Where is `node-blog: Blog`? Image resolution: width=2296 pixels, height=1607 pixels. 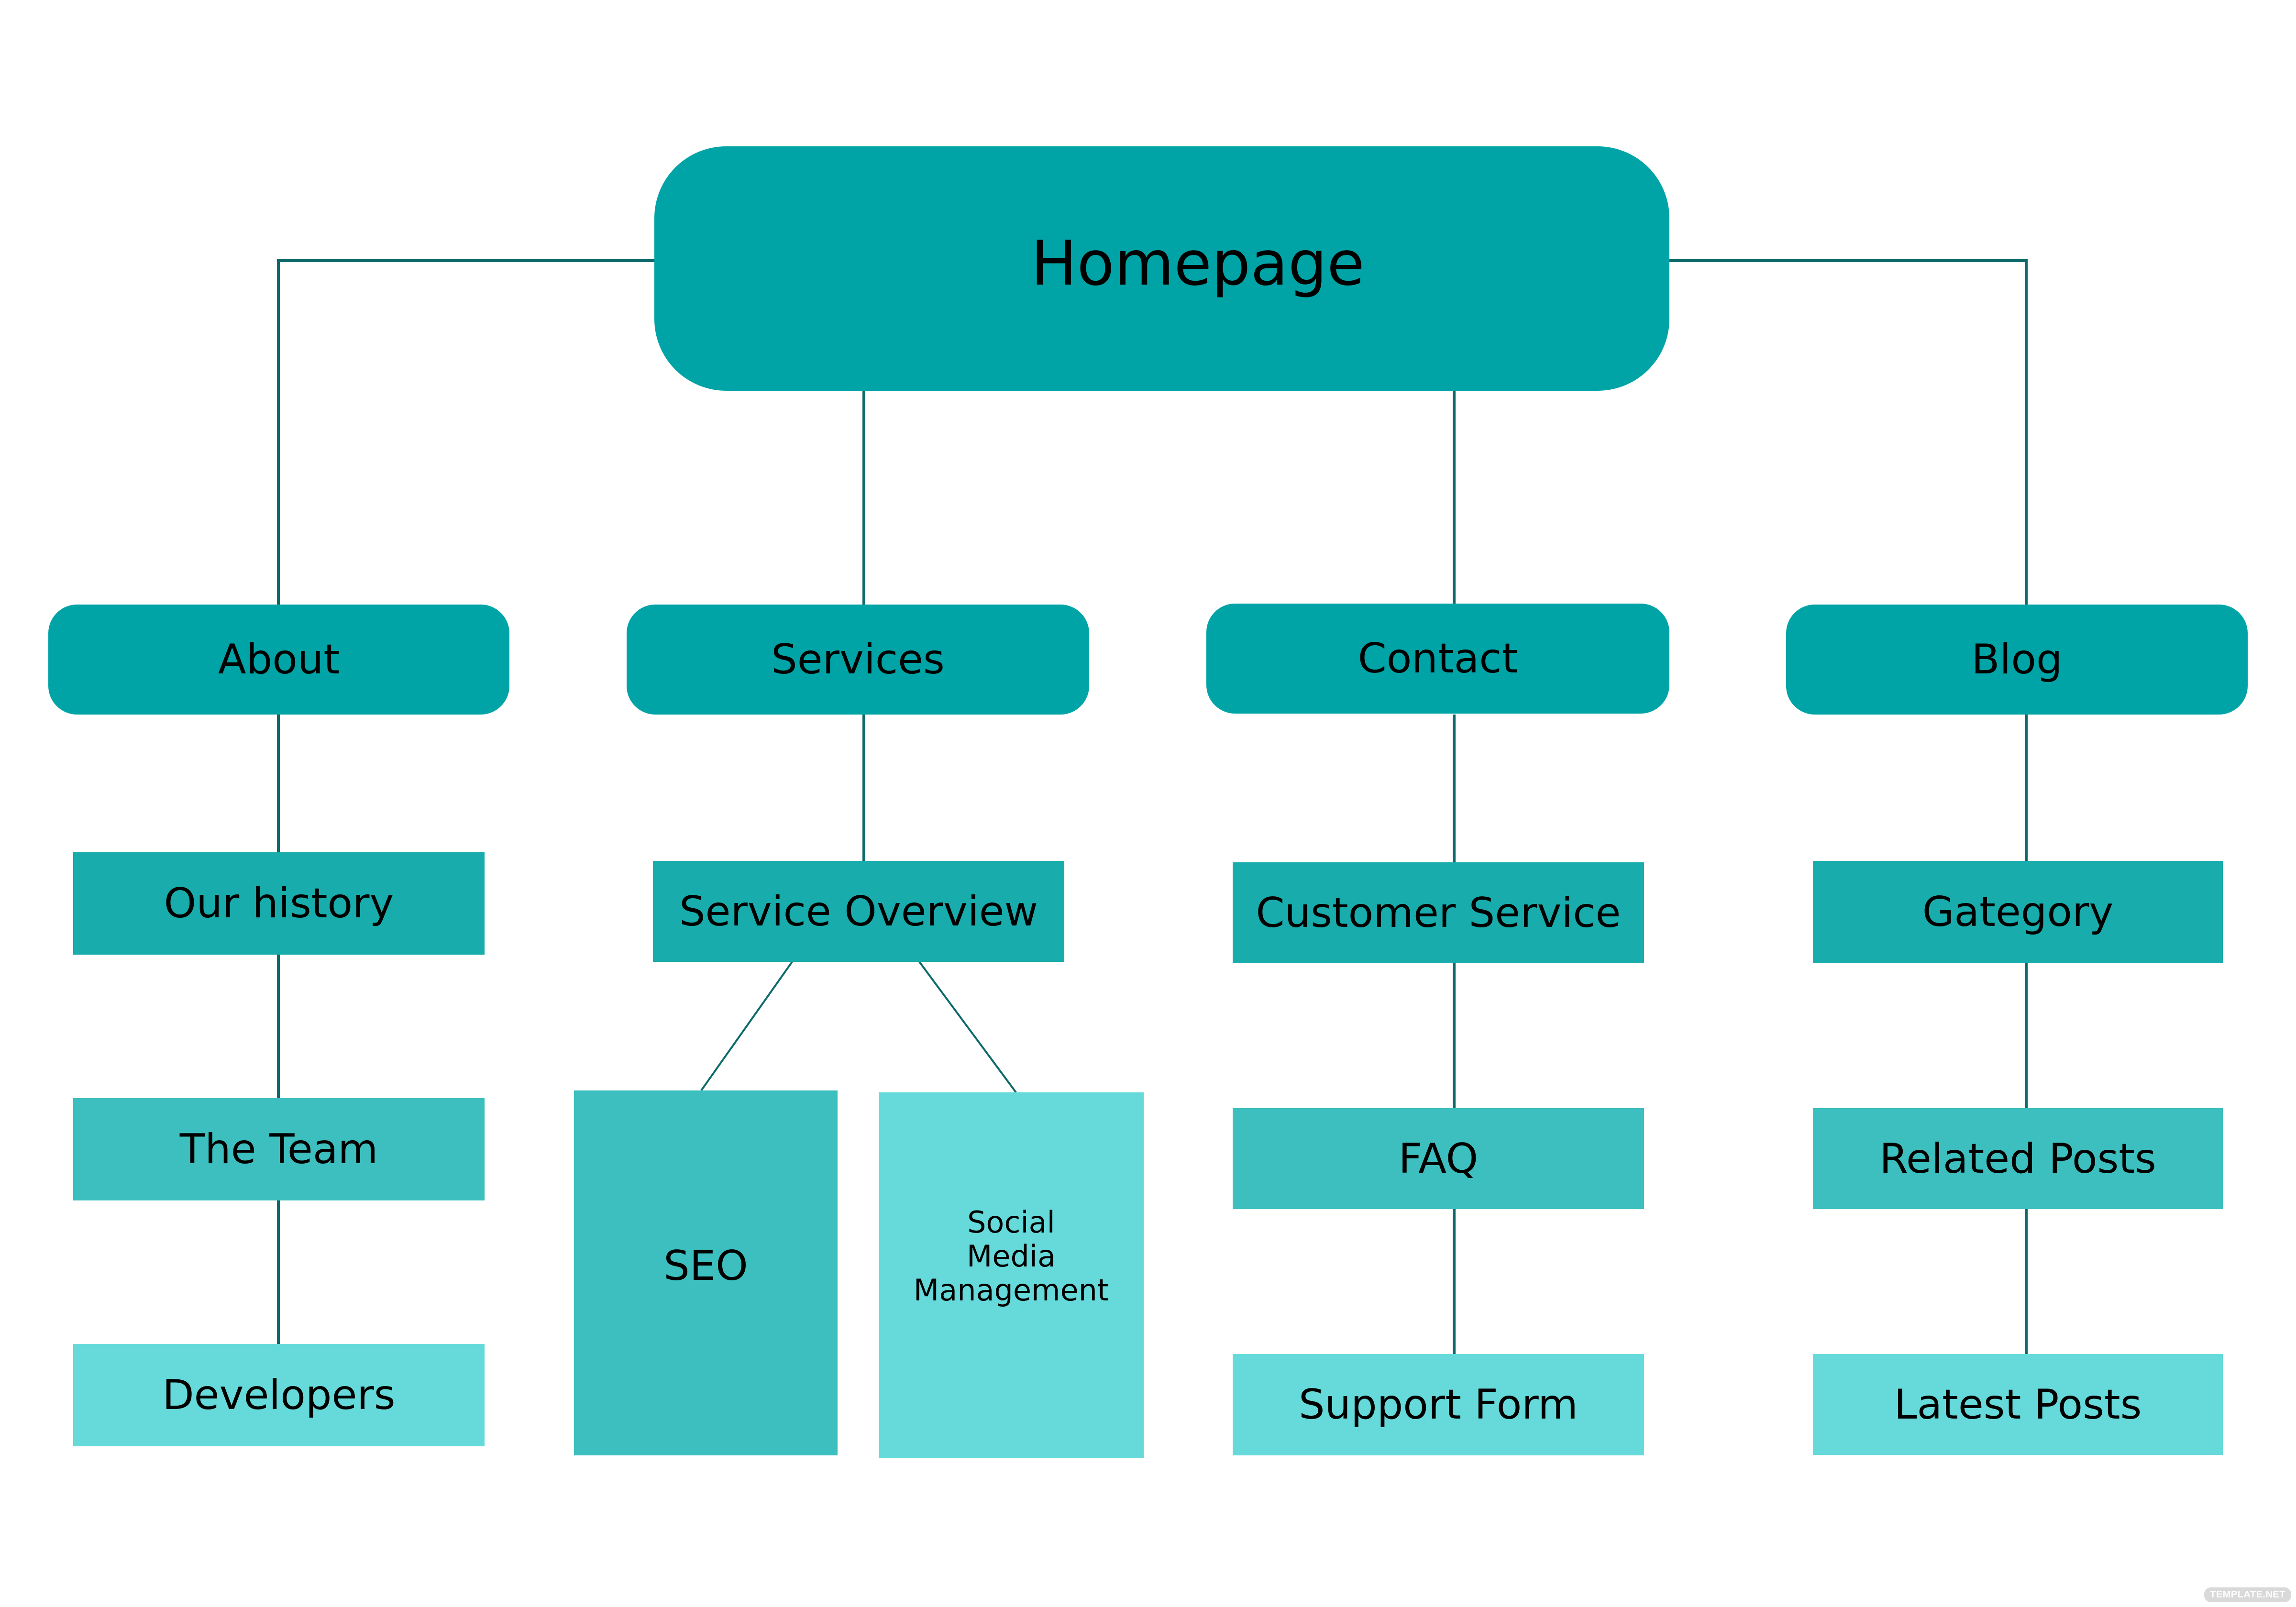 node-blog: Blog is located at coordinates (2017, 660).